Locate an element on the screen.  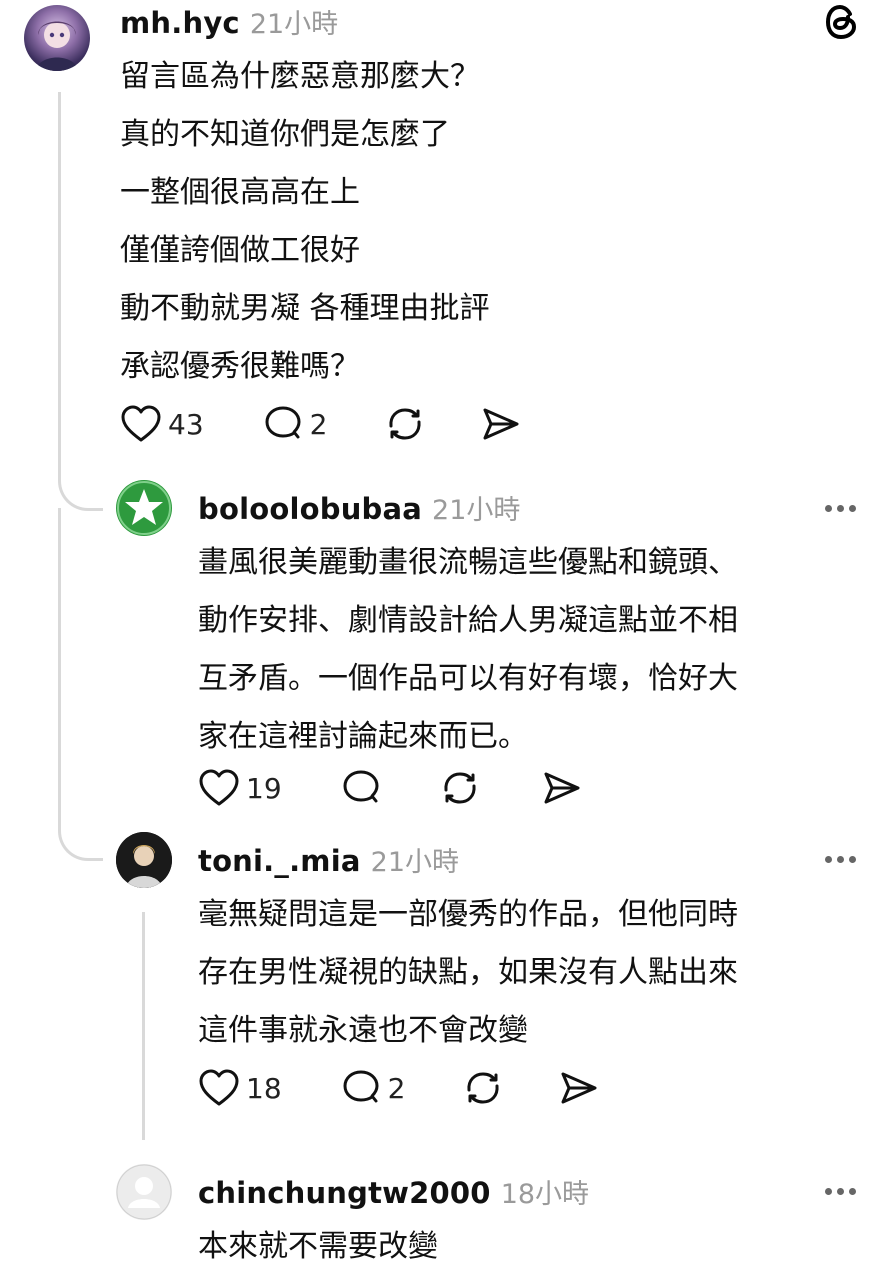
comment-line: 真的不知道你們是怎麼了 is located at coordinates (285, 134).